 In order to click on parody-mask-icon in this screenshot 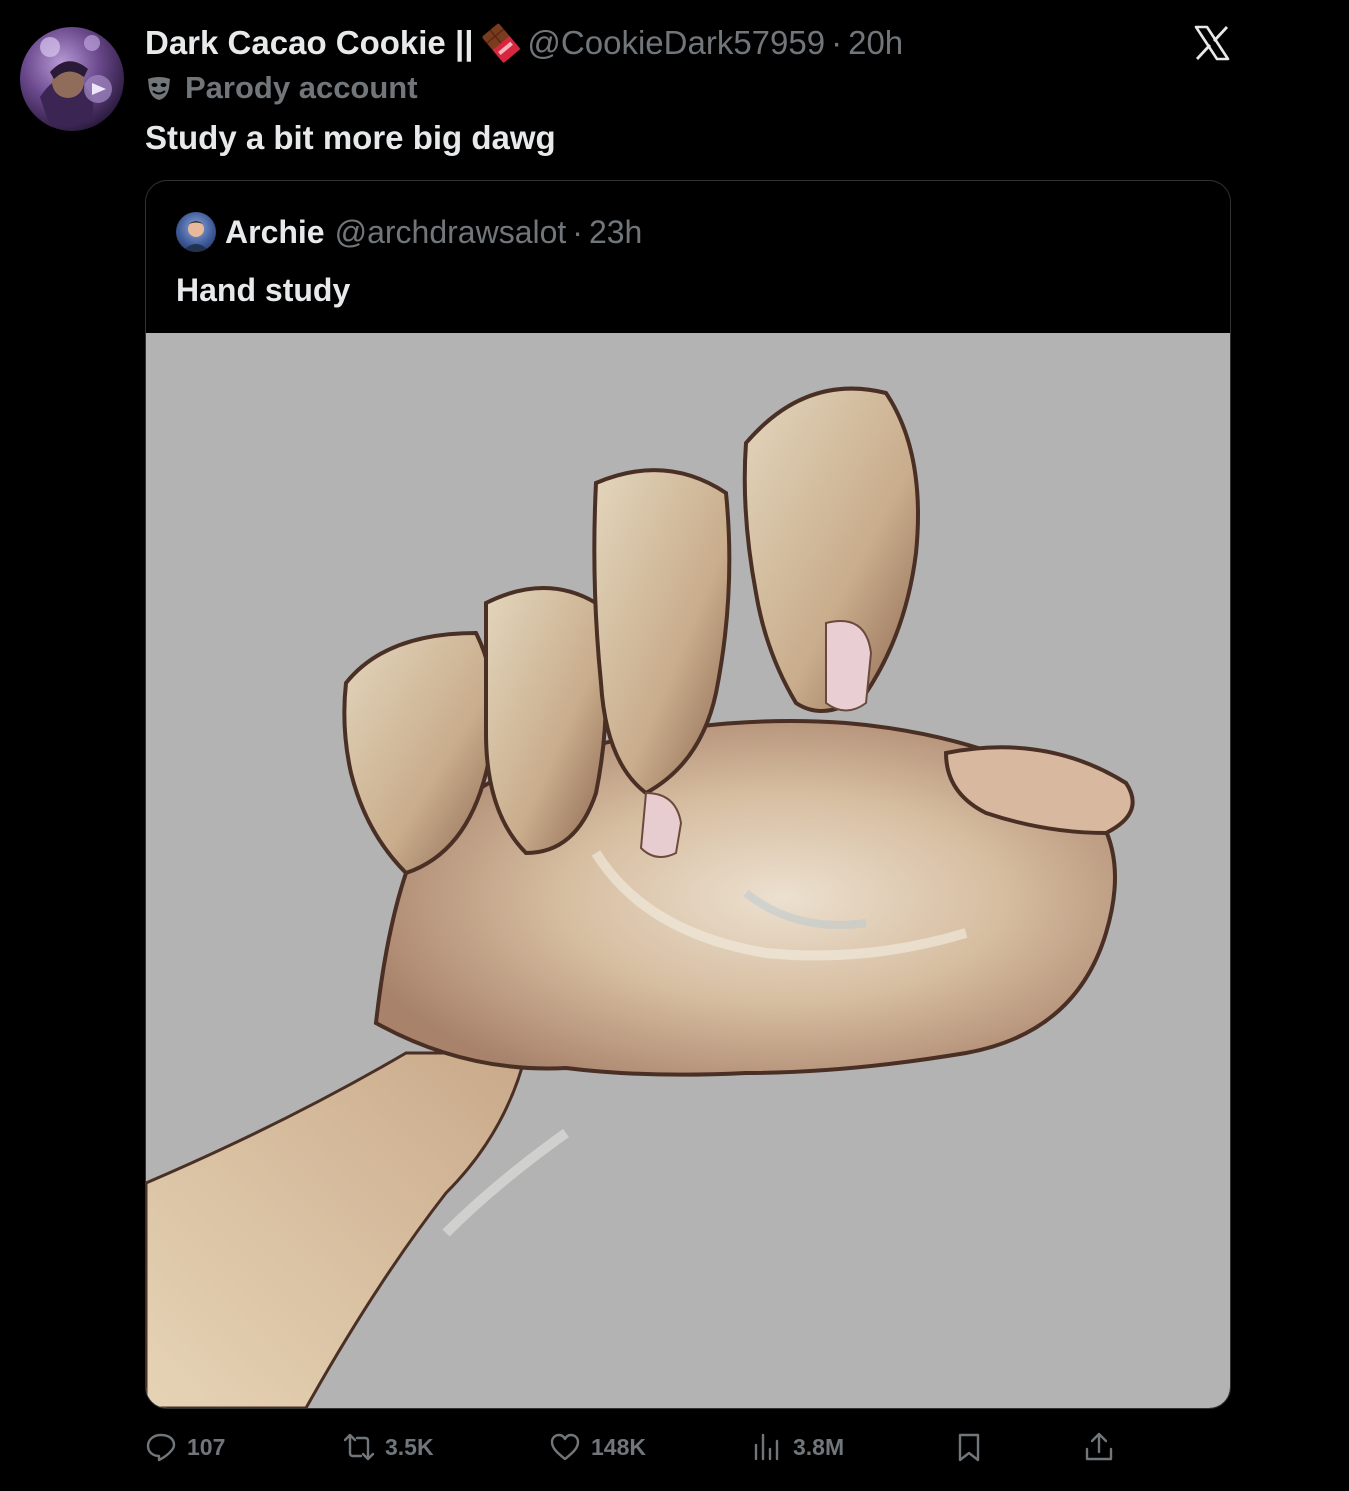, I will do `click(159, 88)`.